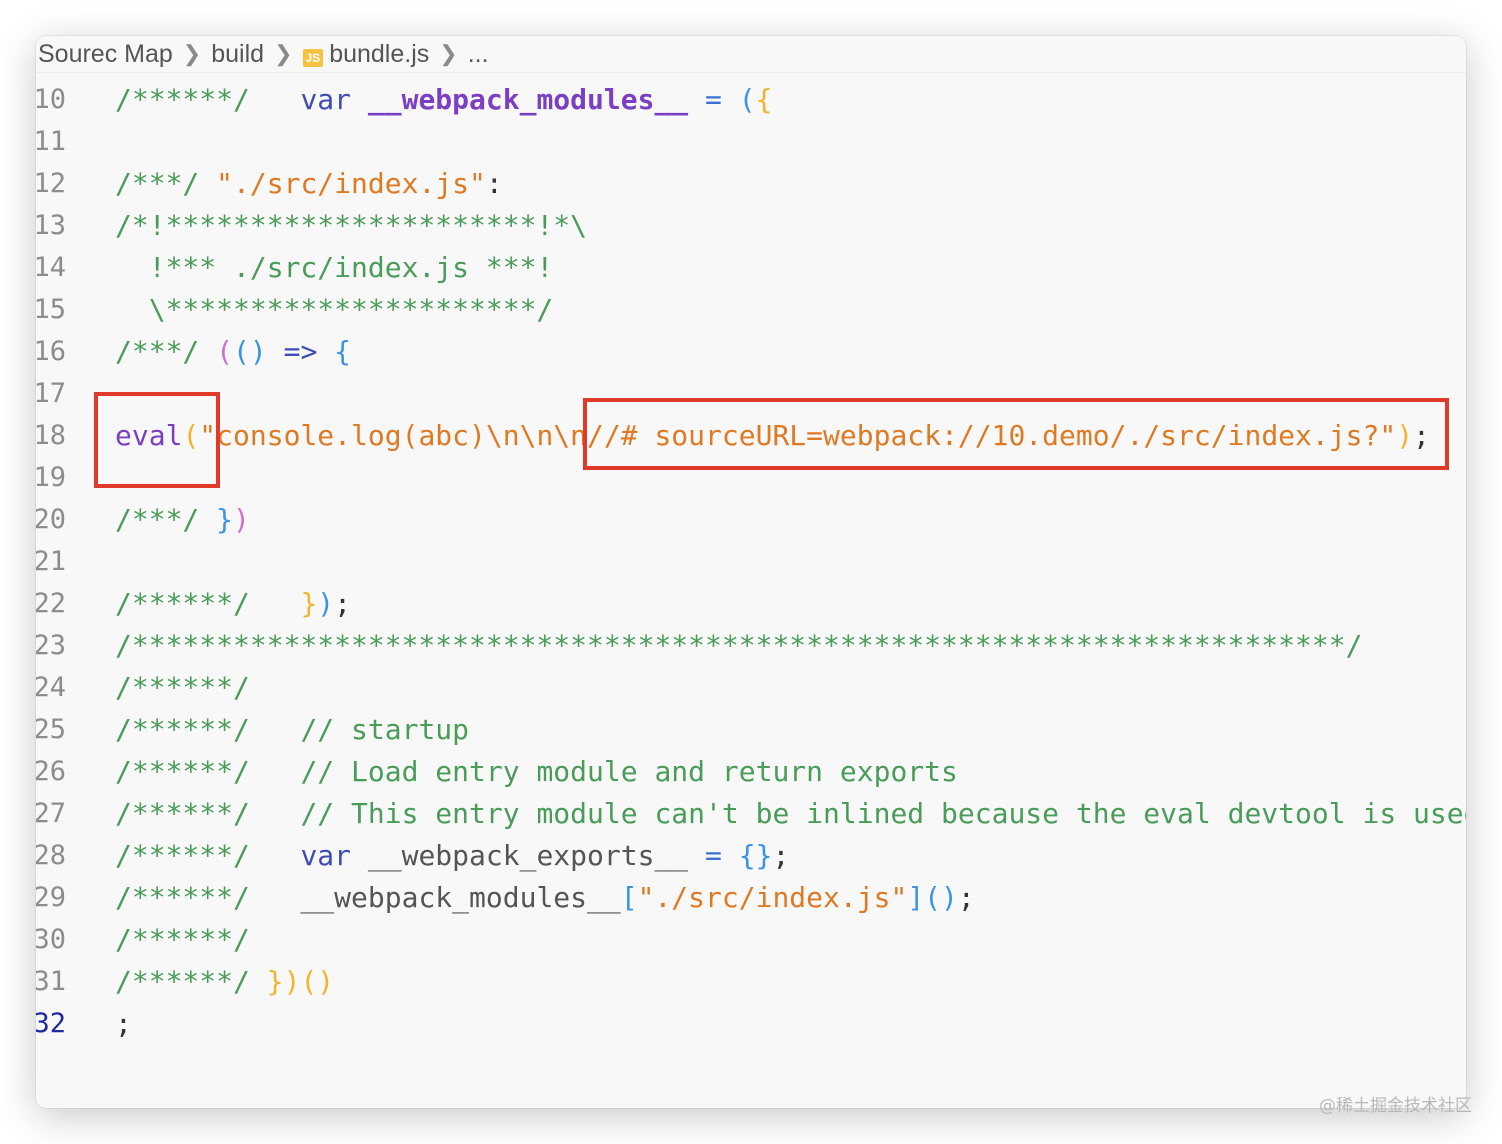 The height and width of the screenshot is (1144, 1502). What do you see at coordinates (51, 561) in the screenshot?
I see `line-number: 21` at bounding box center [51, 561].